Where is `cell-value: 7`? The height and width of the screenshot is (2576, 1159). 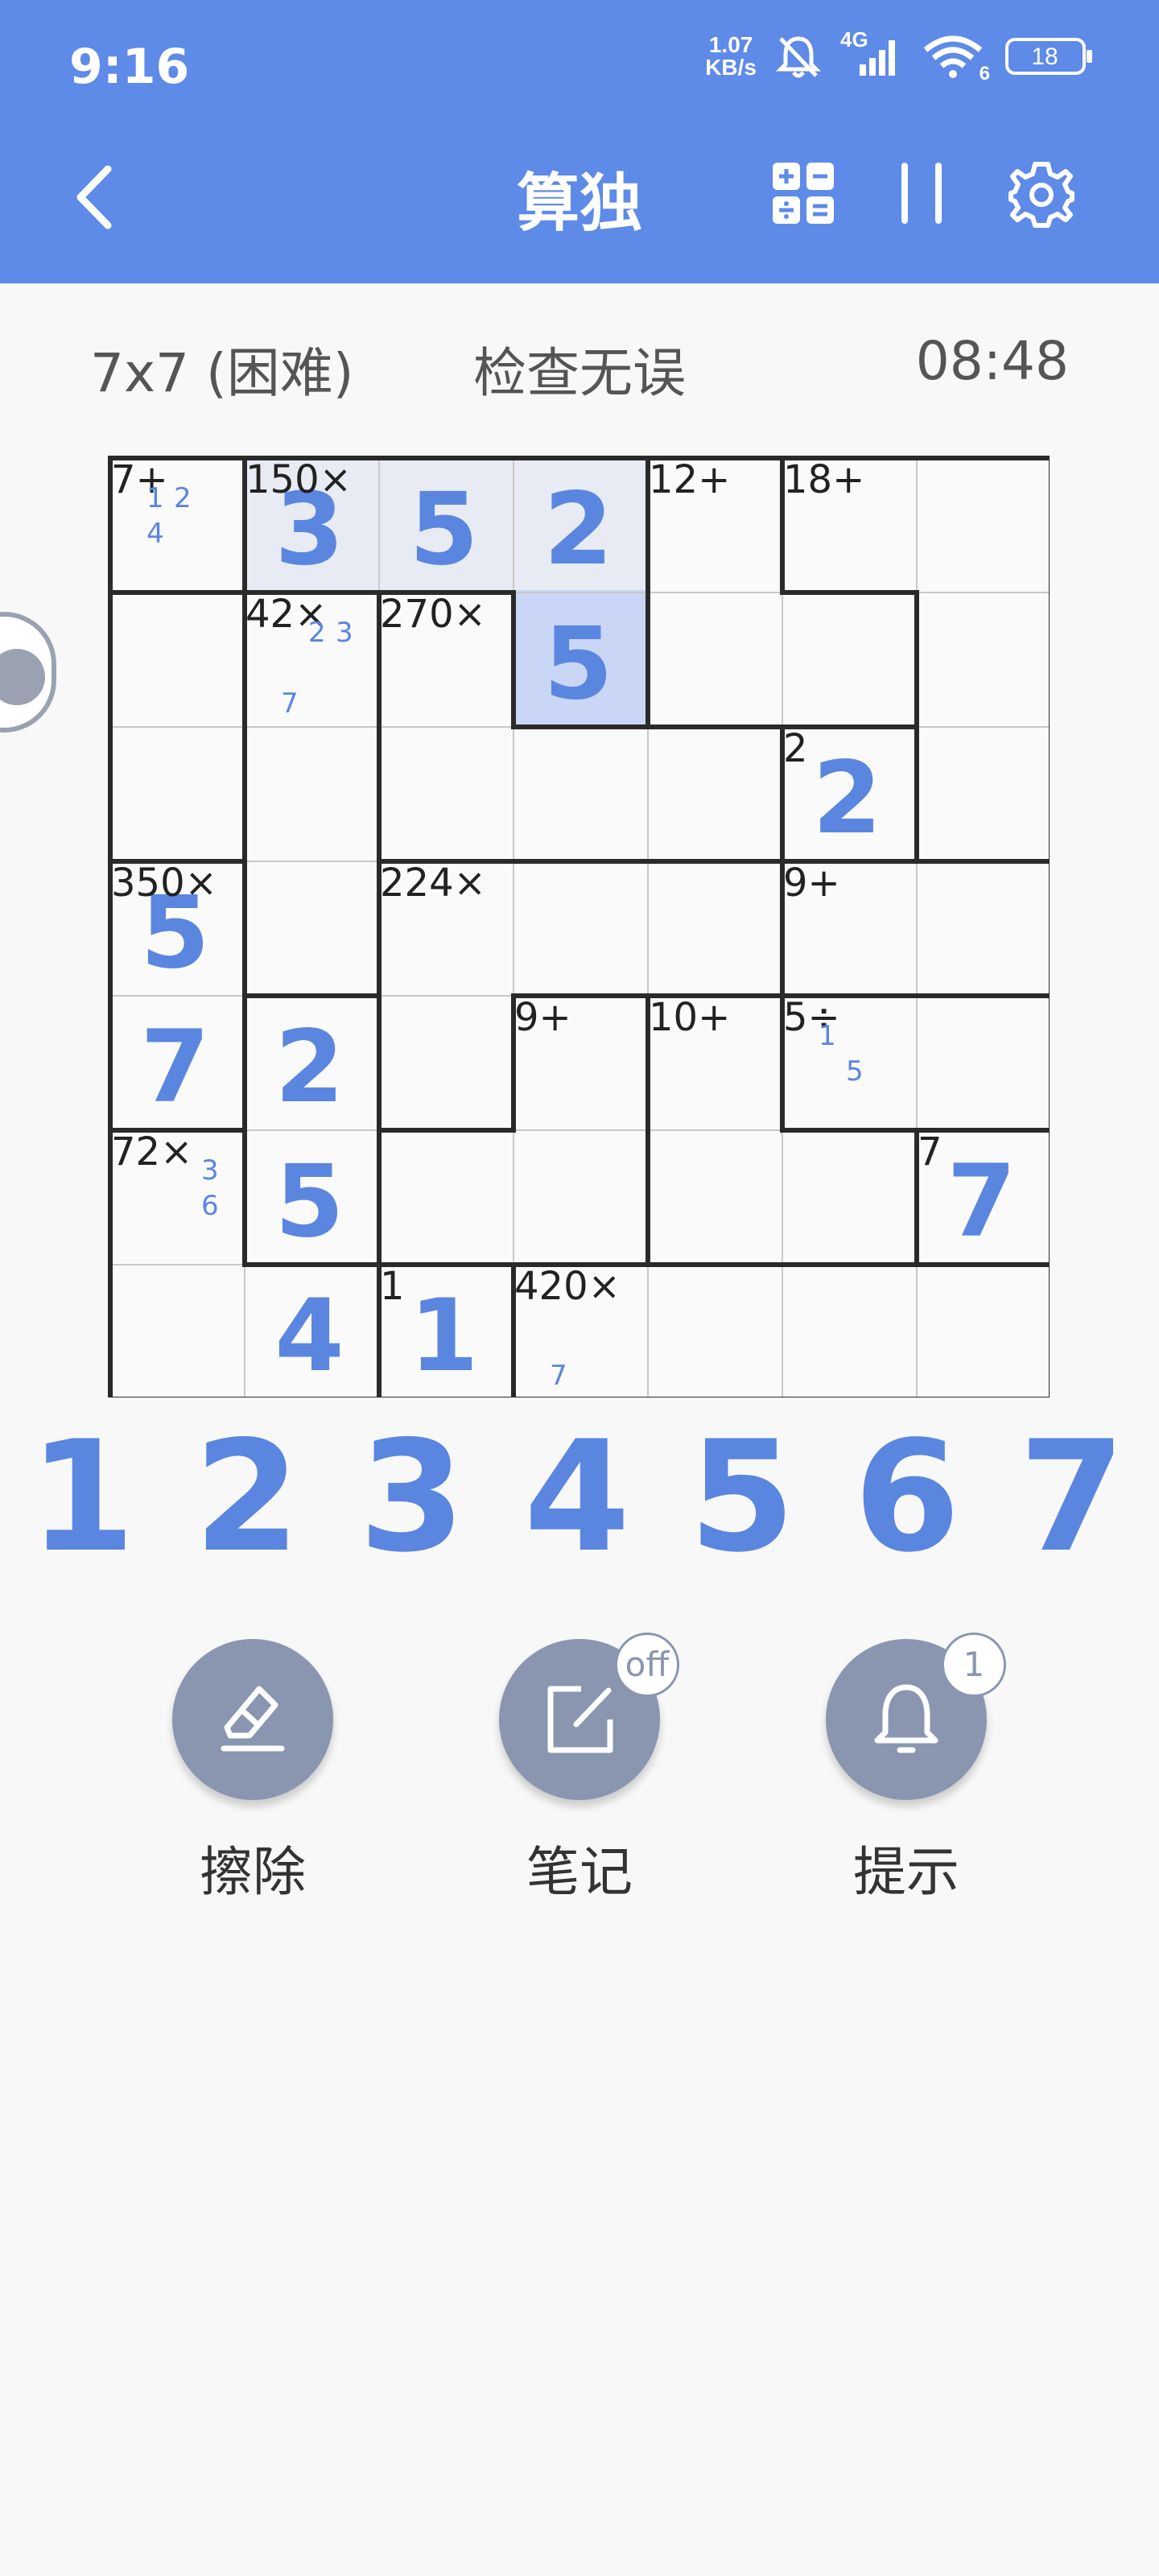 cell-value: 7 is located at coordinates (175, 1067).